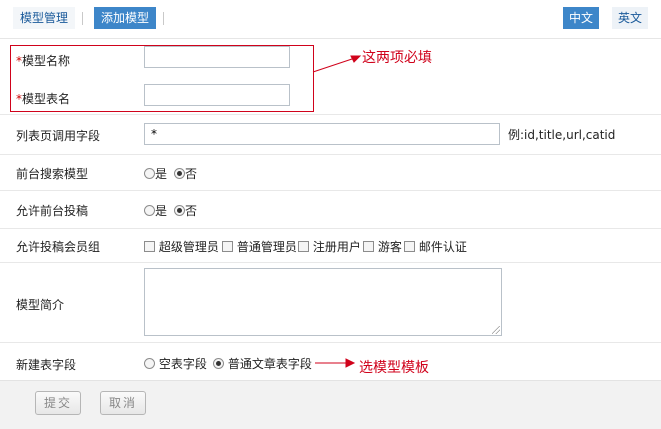  Describe the element at coordinates (123, 403) in the screenshot. I see `cancel-button: 取消` at that location.